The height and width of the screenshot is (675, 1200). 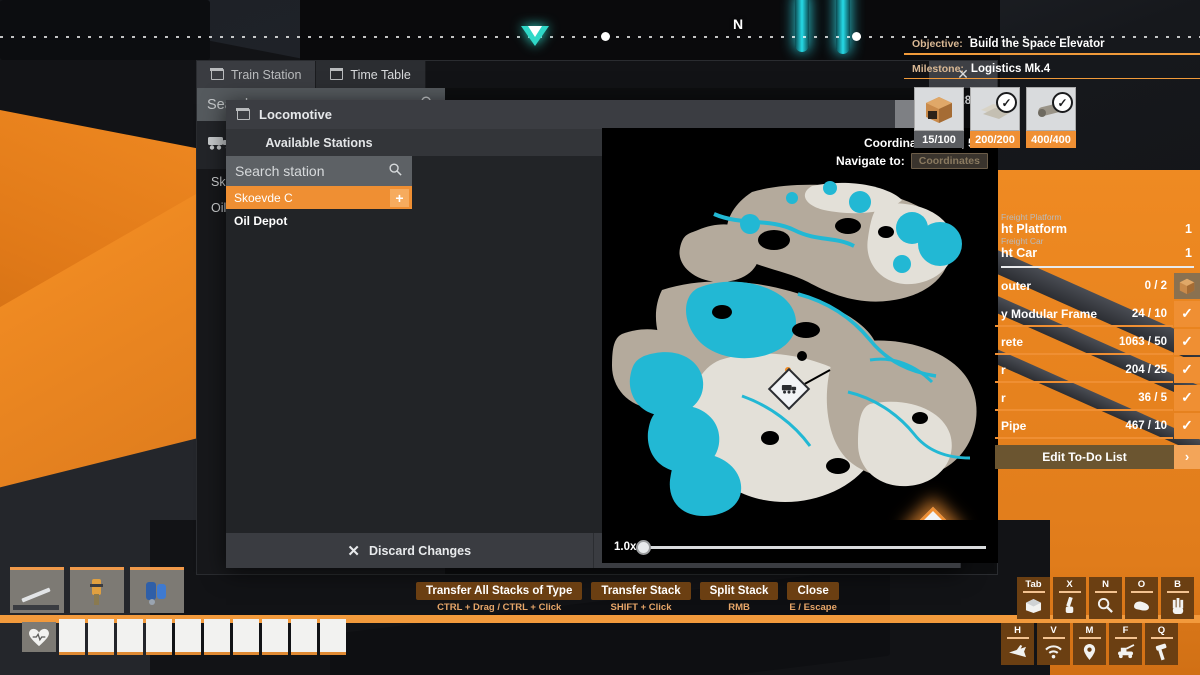 I want to click on hotkey-tile-o: O, so click(x=1141, y=598).